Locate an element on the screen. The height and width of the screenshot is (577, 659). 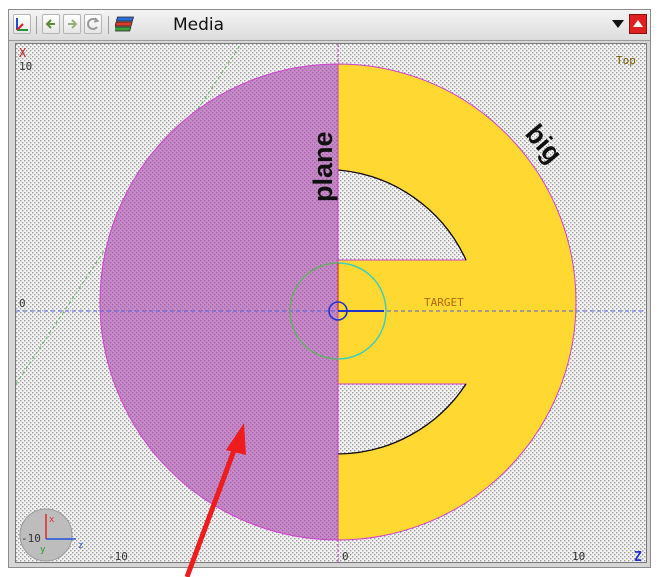
gizmo-y-label: y is located at coordinates (43, 550).